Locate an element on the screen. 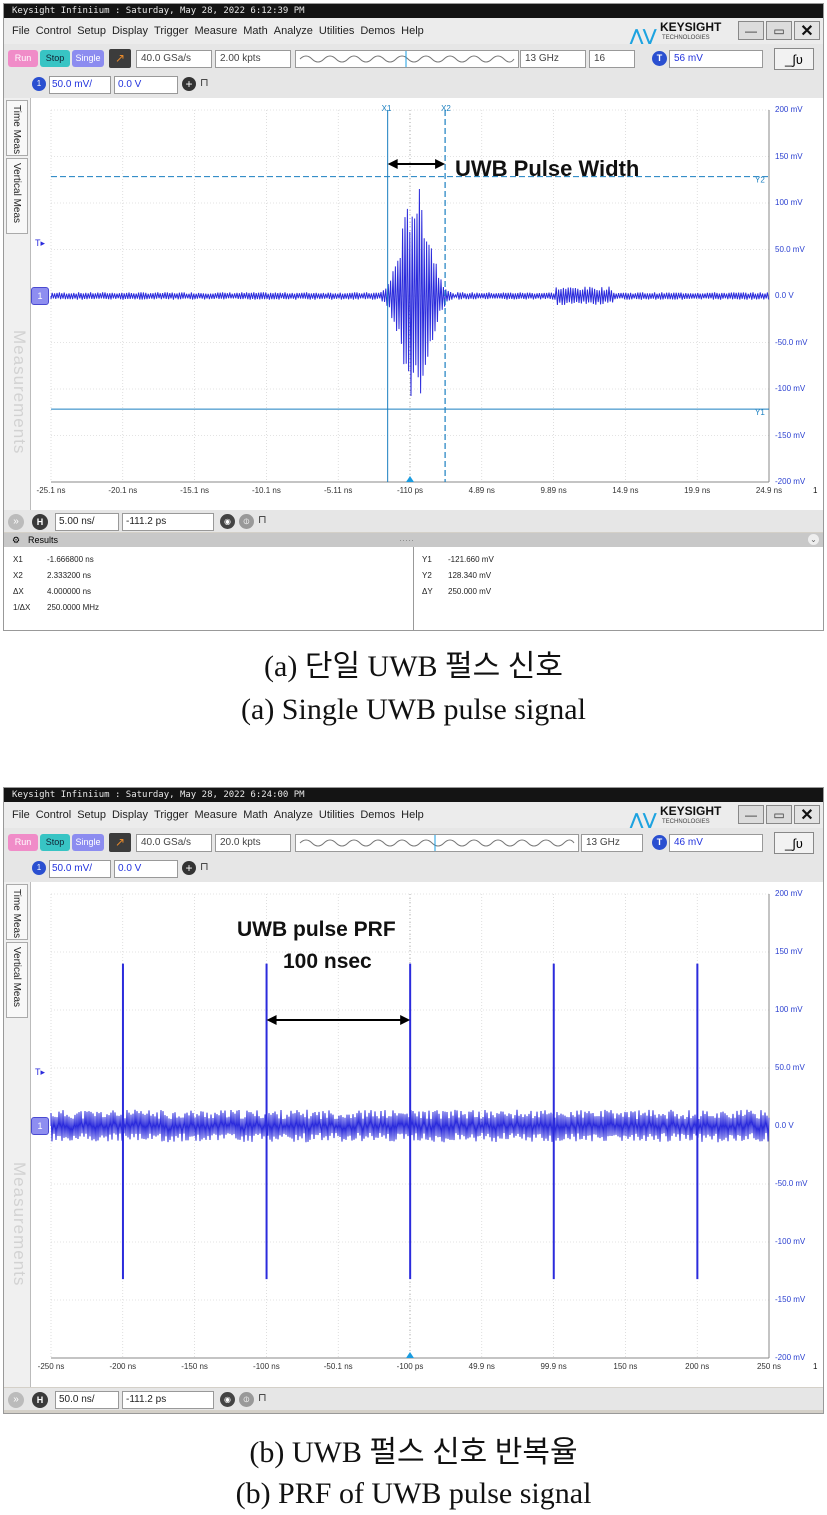  trigger-level-field: 56 mV is located at coordinates (716, 59).